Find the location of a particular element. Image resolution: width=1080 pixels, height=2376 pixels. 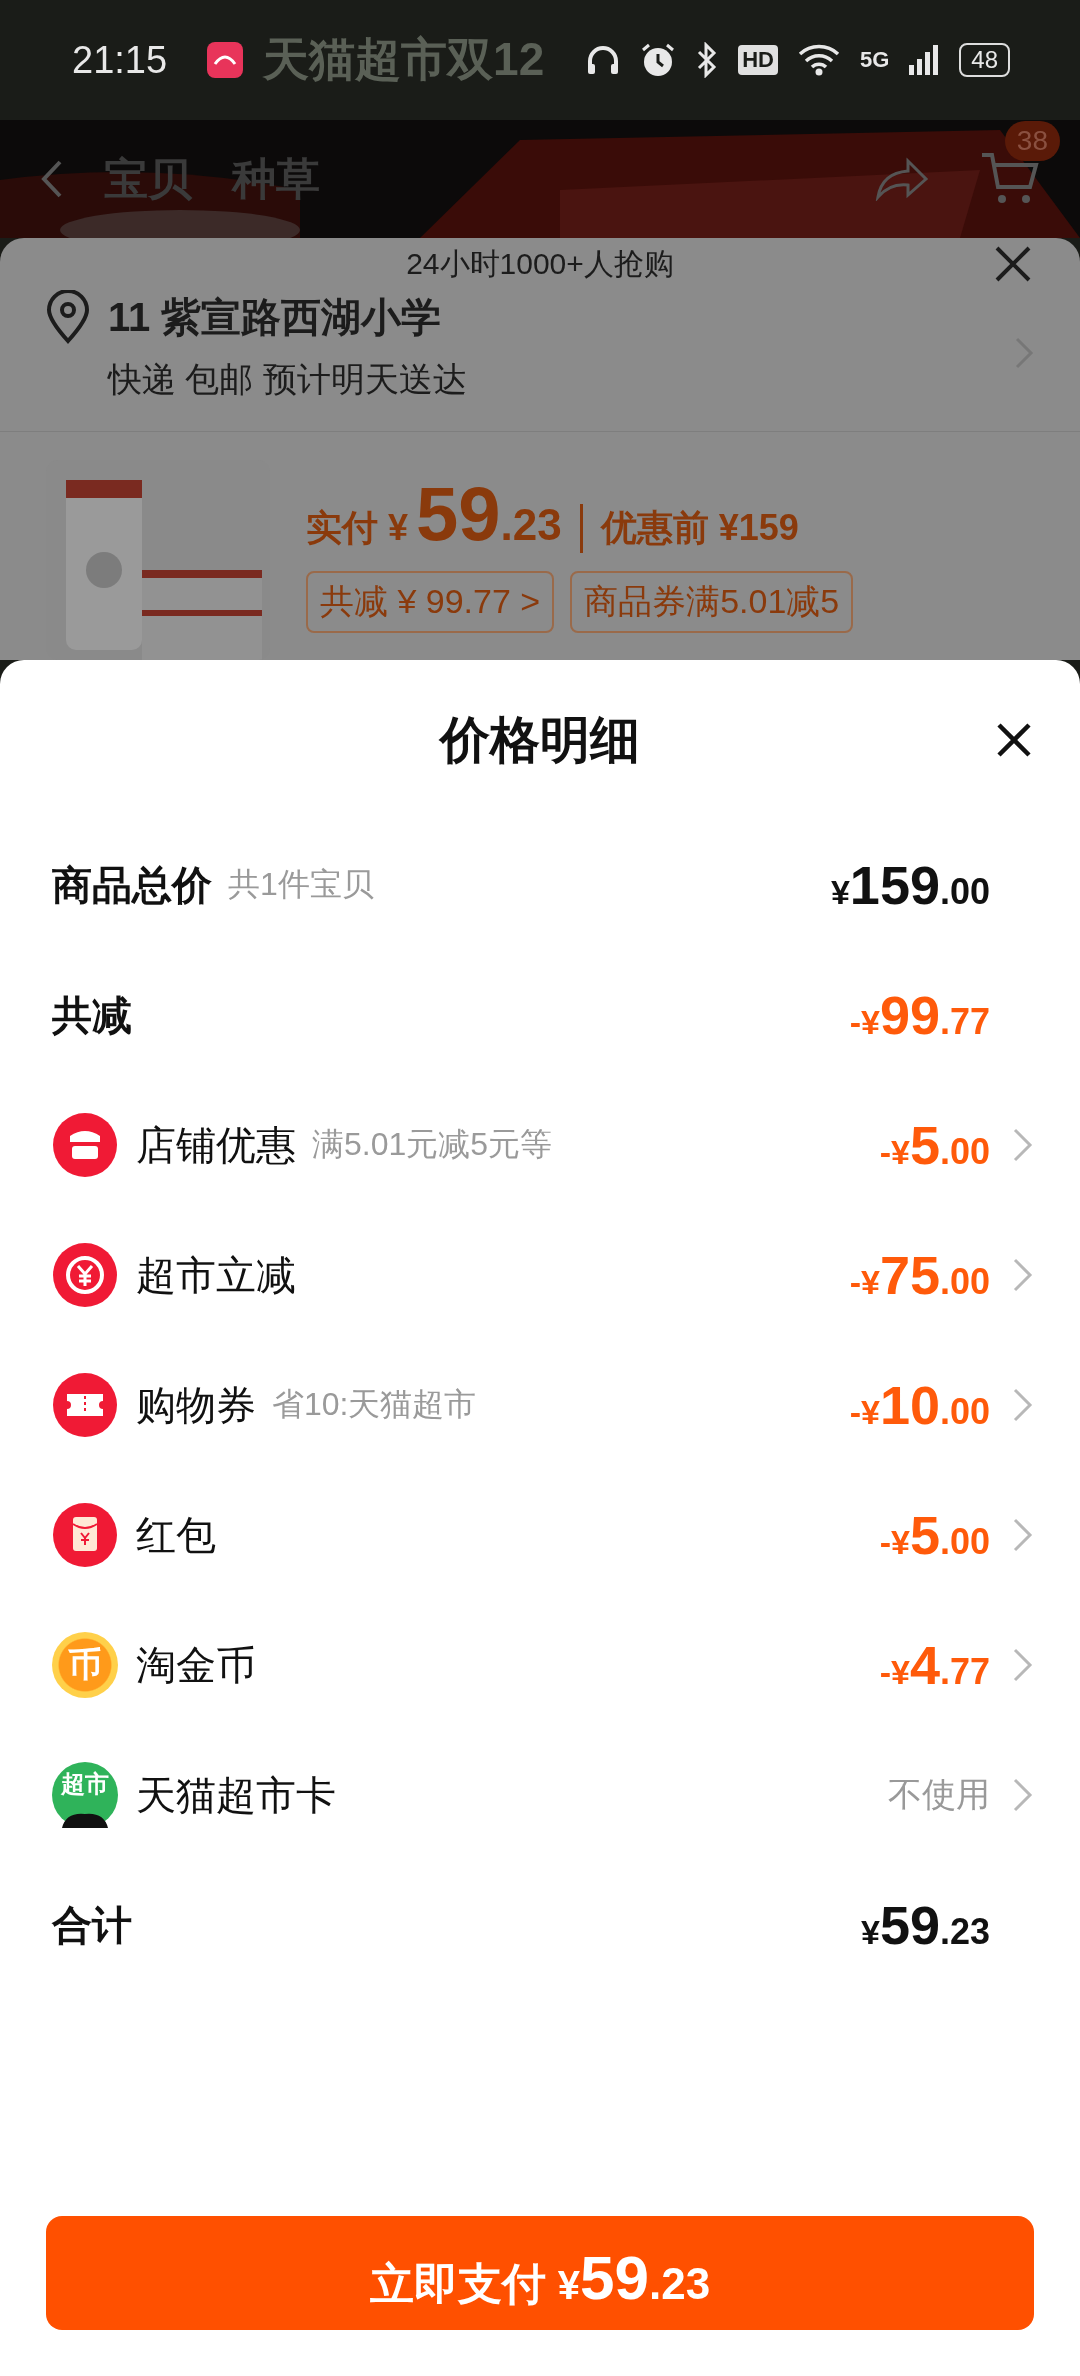

coin-icon: 币 is located at coordinates (85, 1665).